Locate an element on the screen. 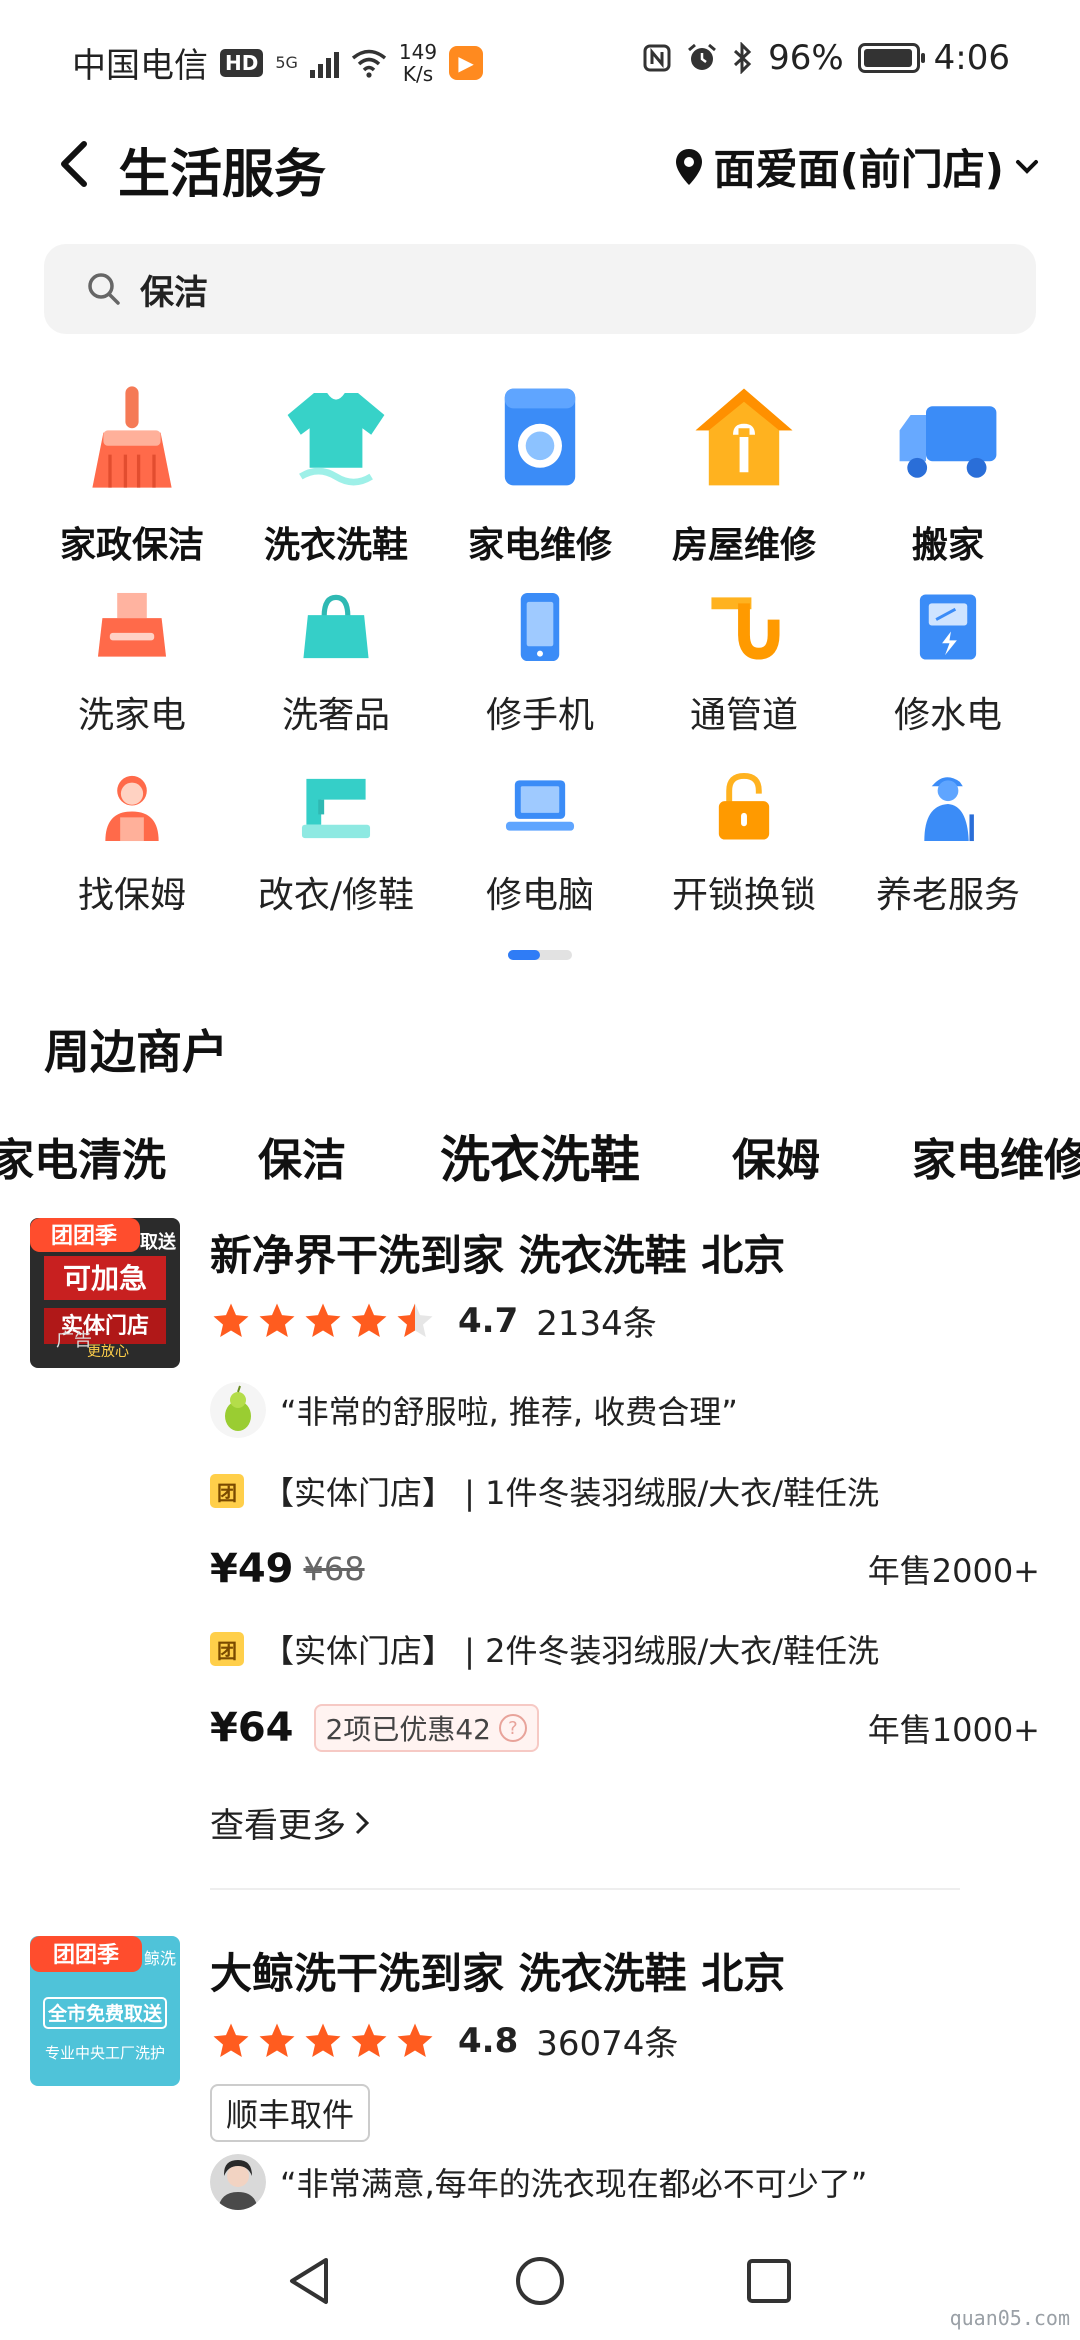  help-icon: ? is located at coordinates (512, 1728).